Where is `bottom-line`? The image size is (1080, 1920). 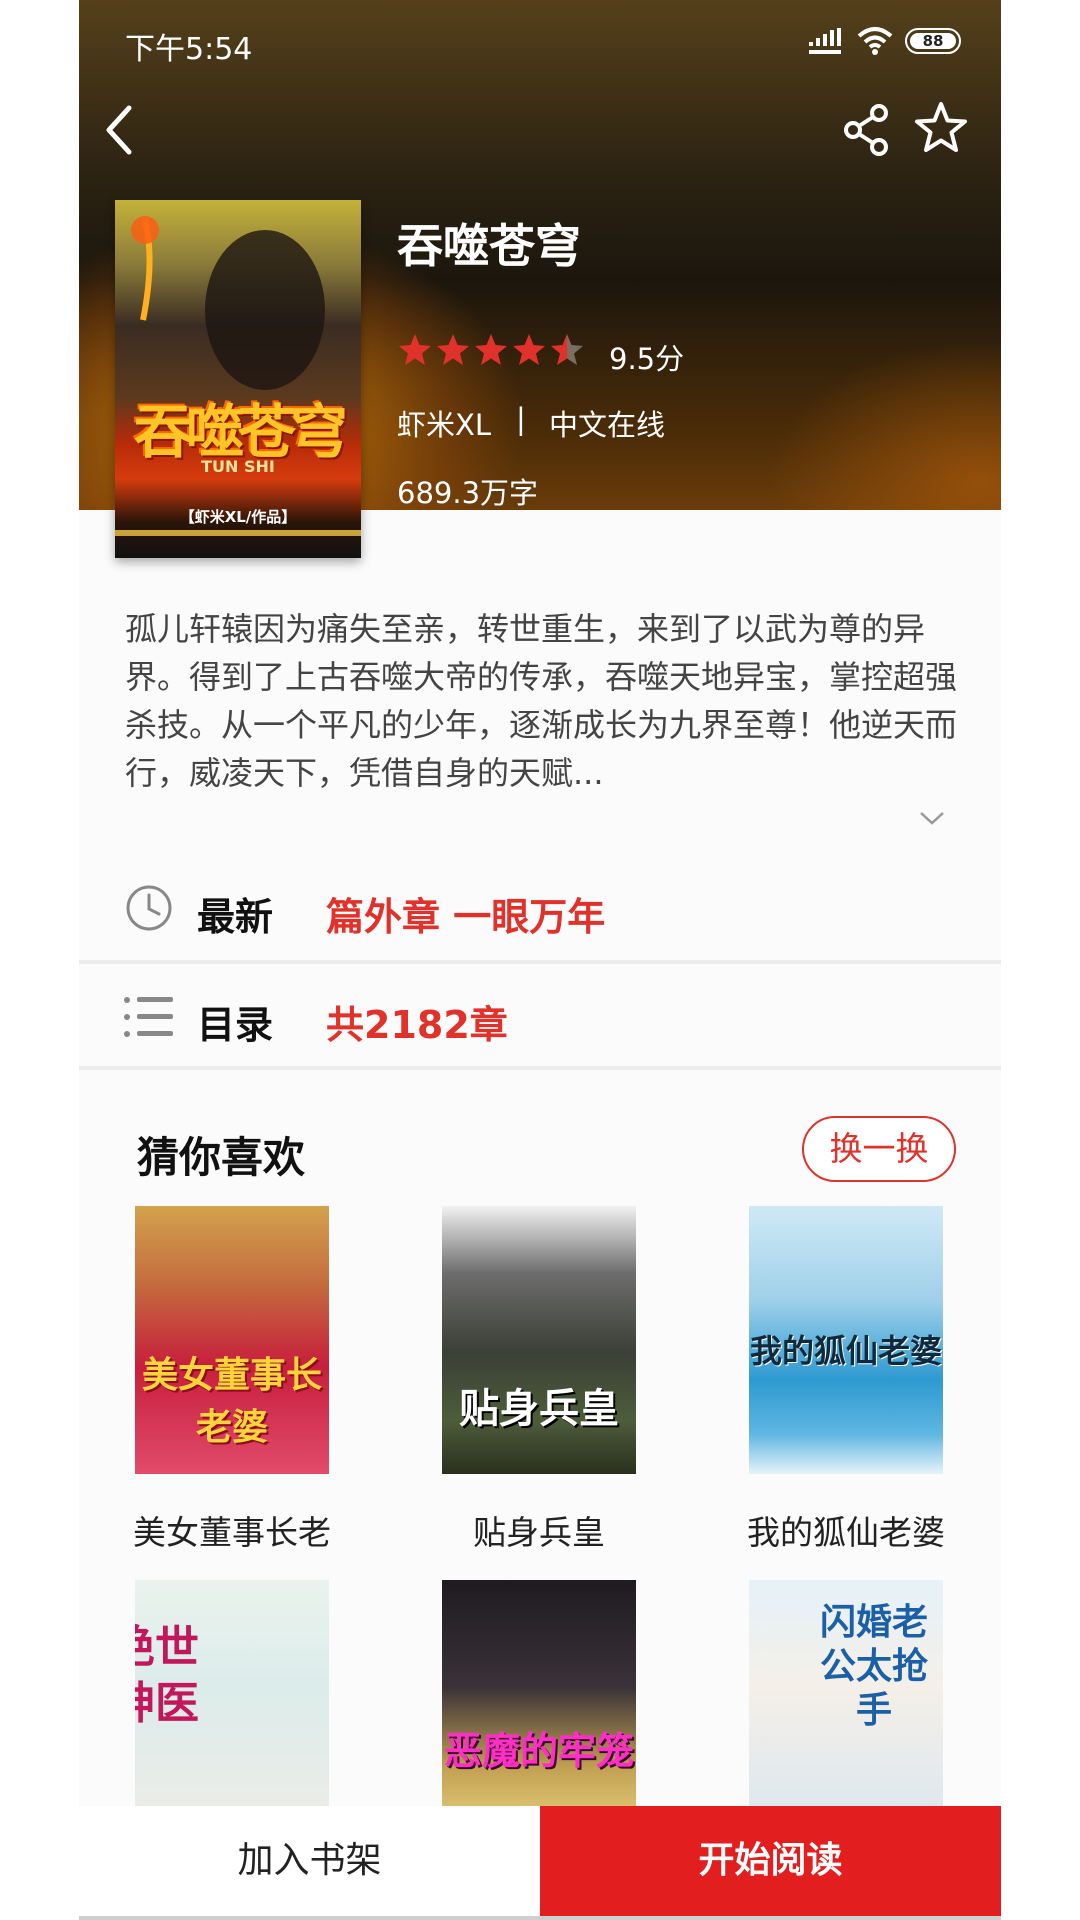
bottom-line is located at coordinates (540, 1918).